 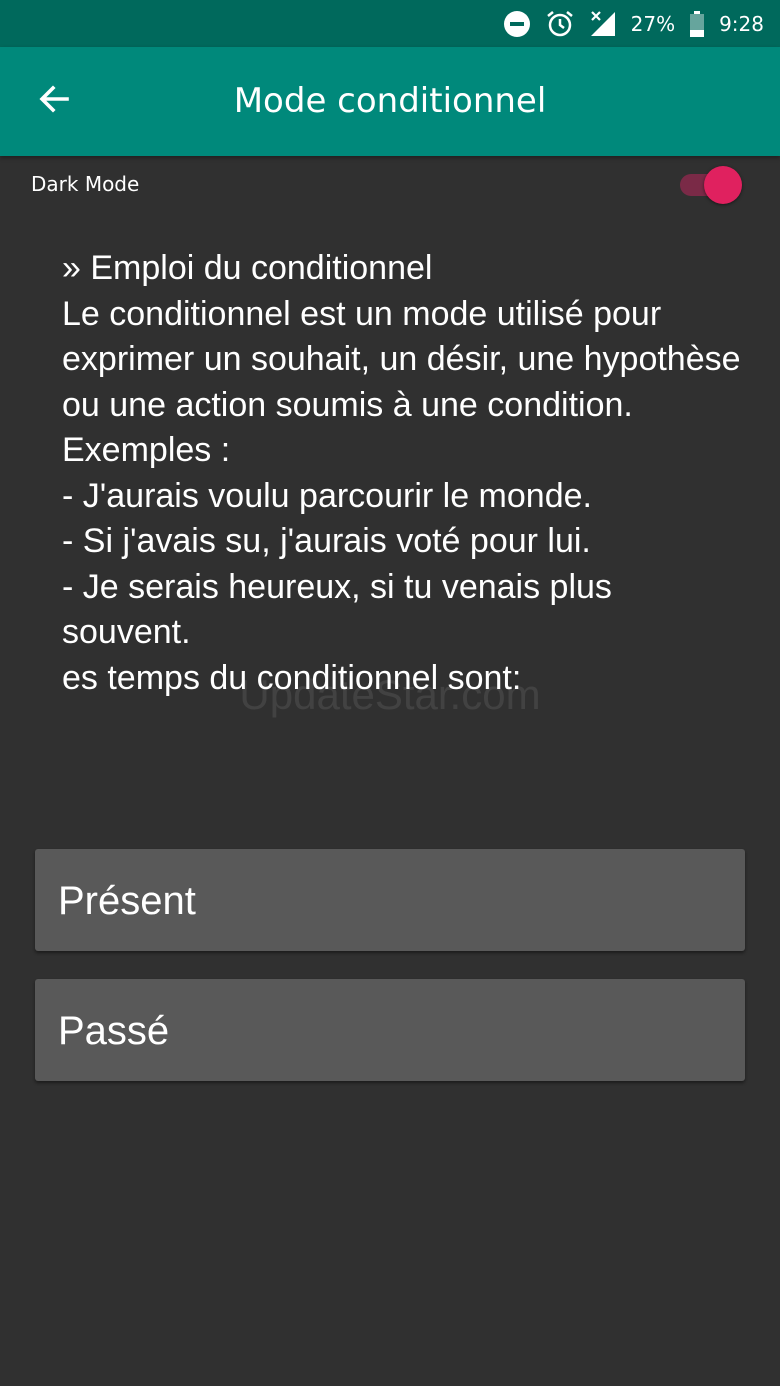 What do you see at coordinates (603, 24) in the screenshot?
I see `no-signal-icon` at bounding box center [603, 24].